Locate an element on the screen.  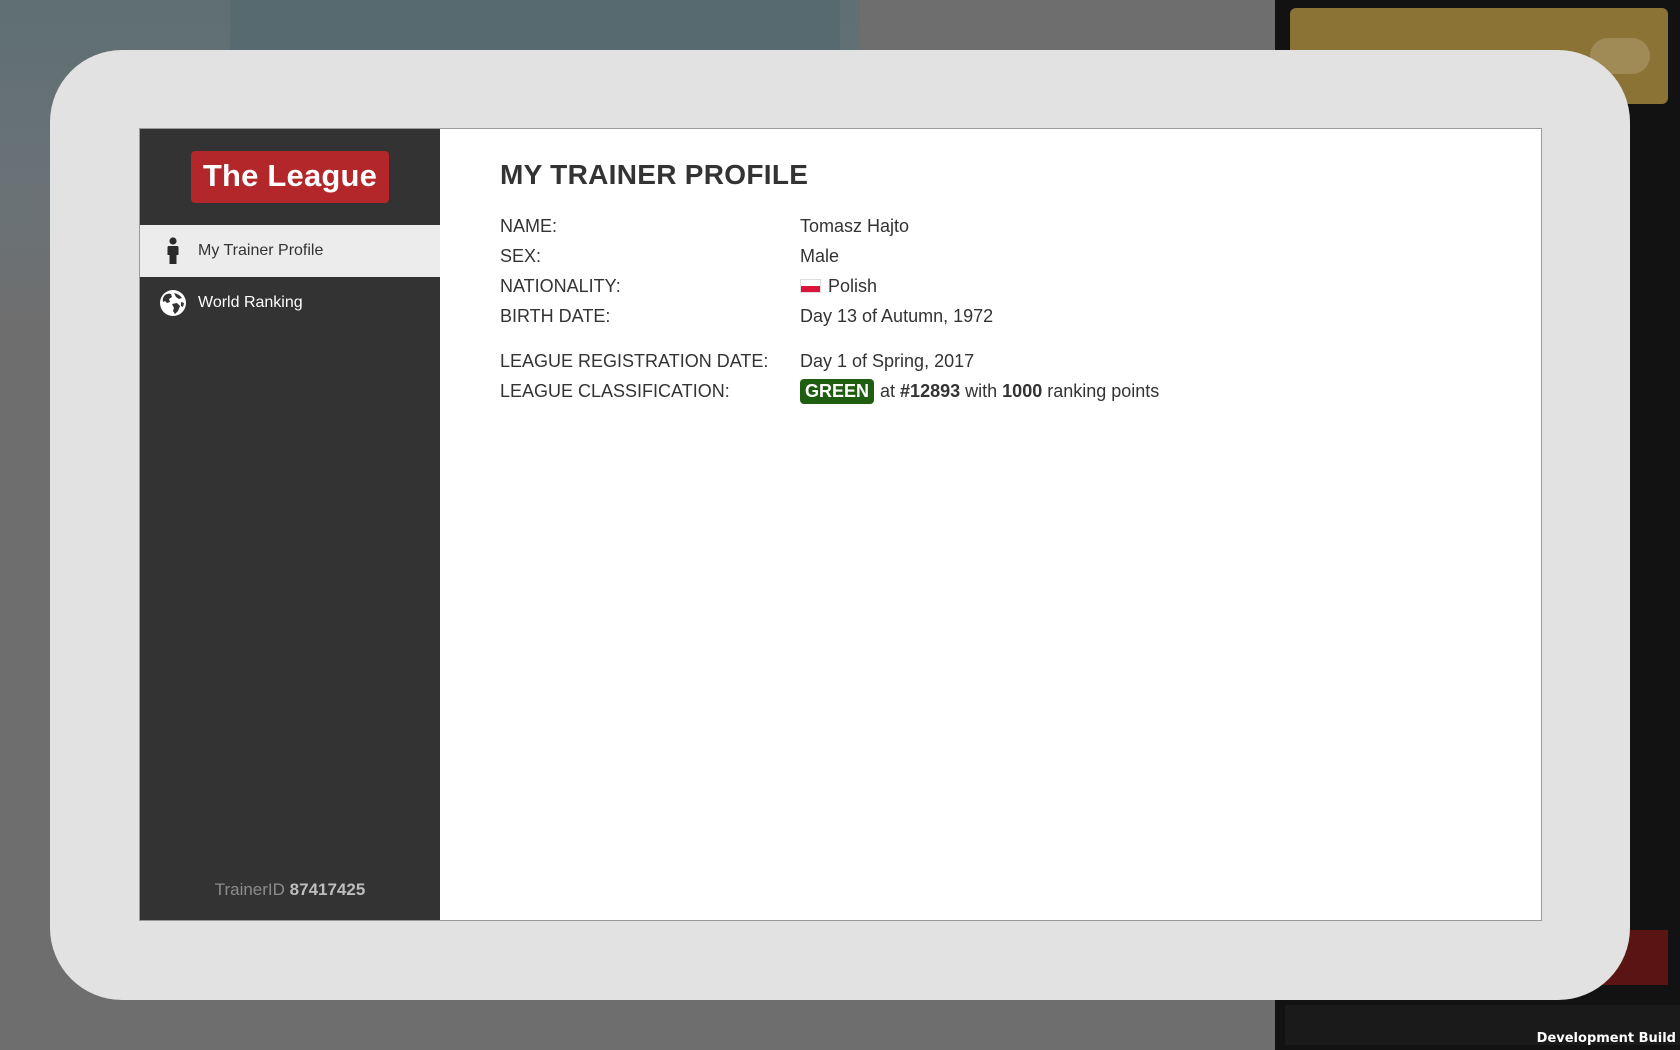
classification-with: with is located at coordinates (981, 390).